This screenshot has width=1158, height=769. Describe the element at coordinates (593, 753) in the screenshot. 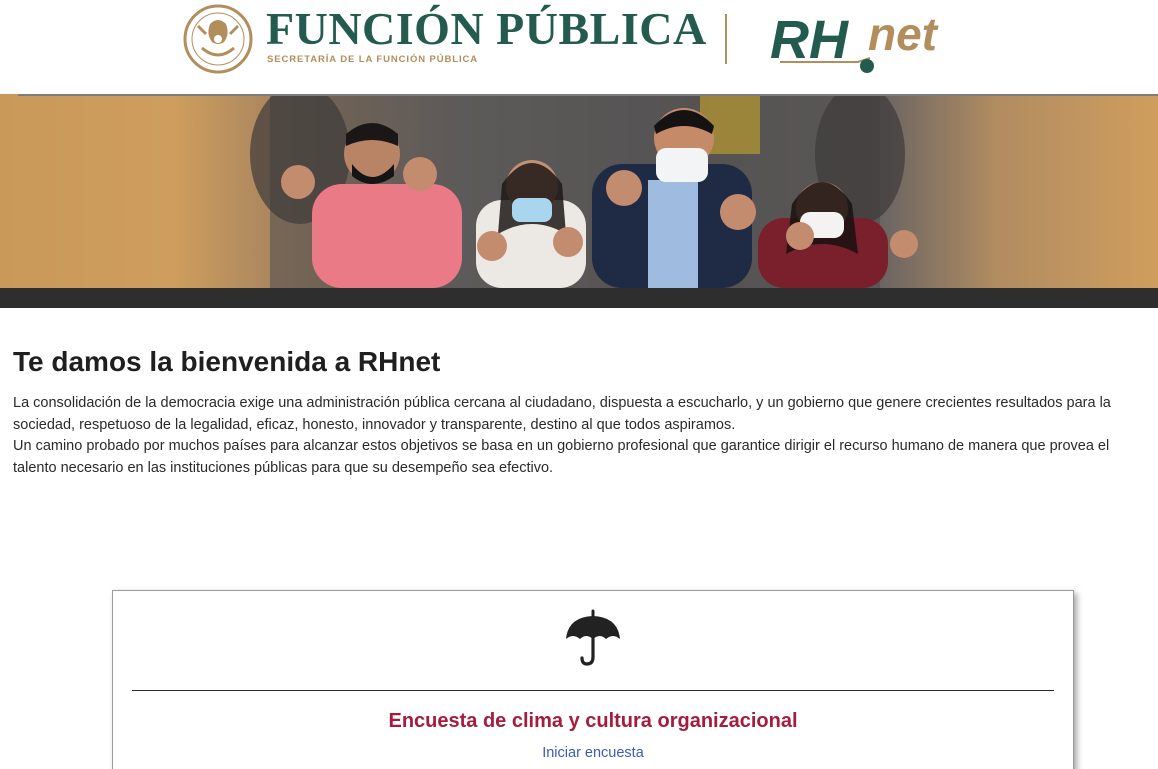

I see `start-survey-link: Iniciar encuesta` at that location.